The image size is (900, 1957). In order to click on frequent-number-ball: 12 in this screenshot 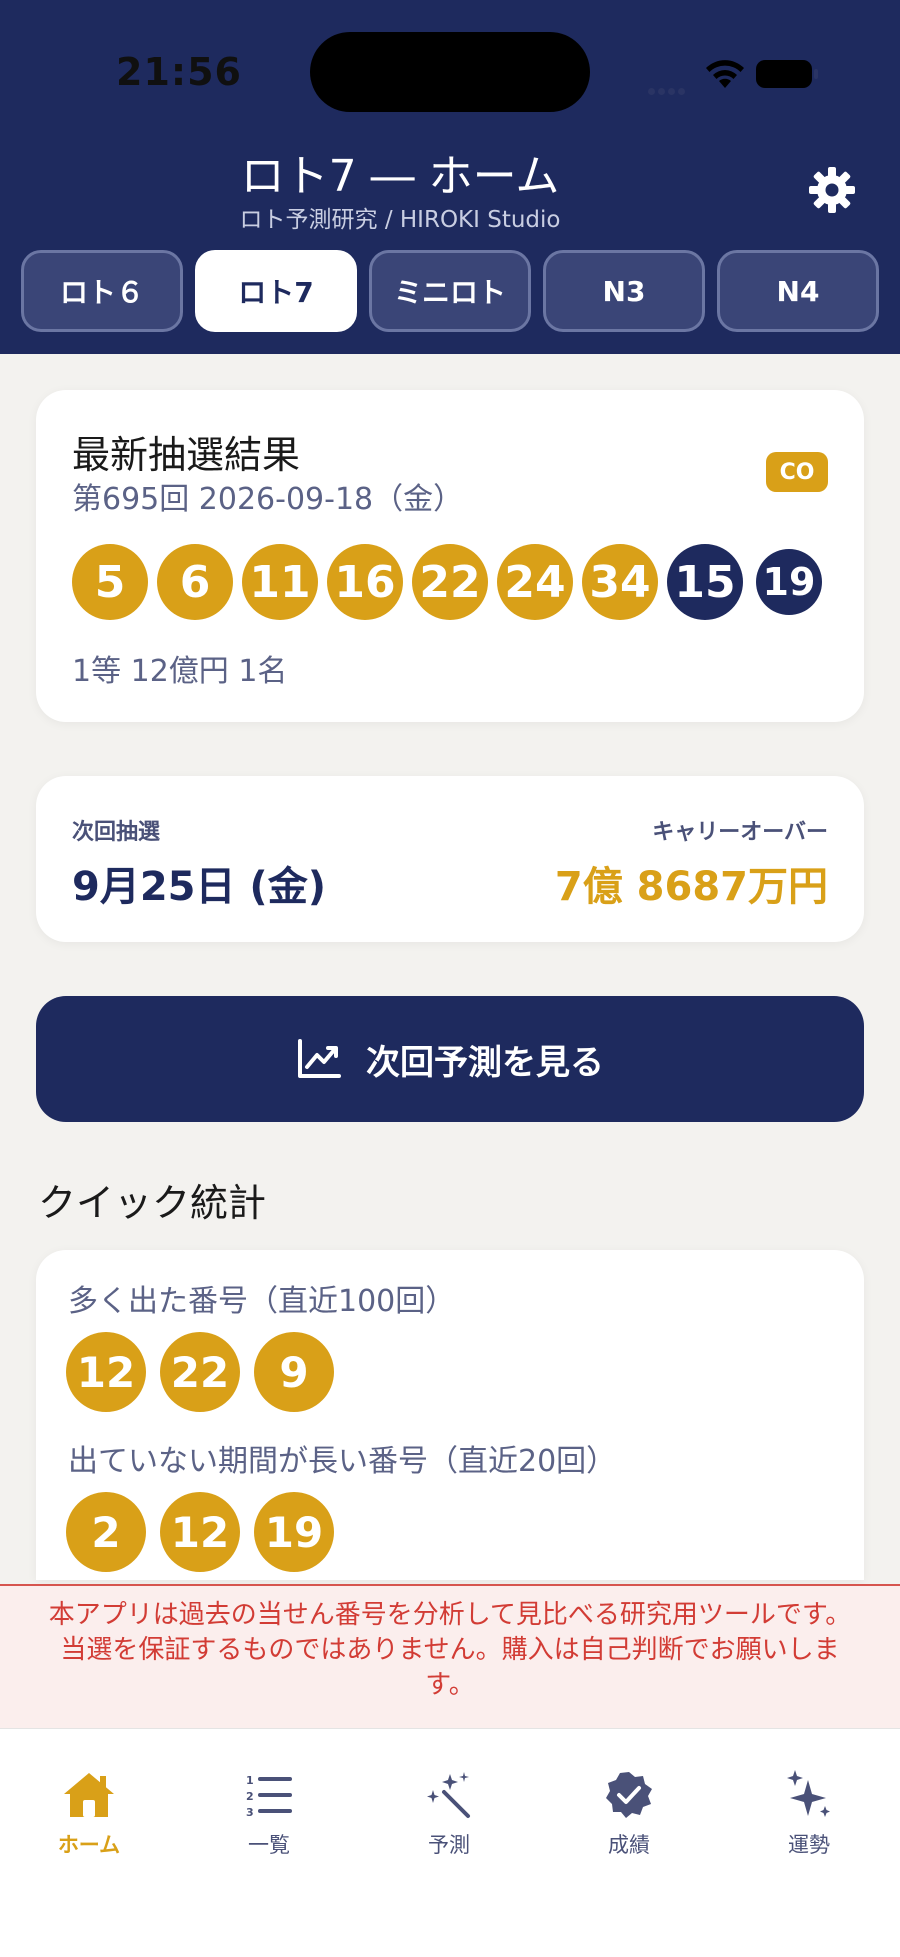, I will do `click(106, 1372)`.